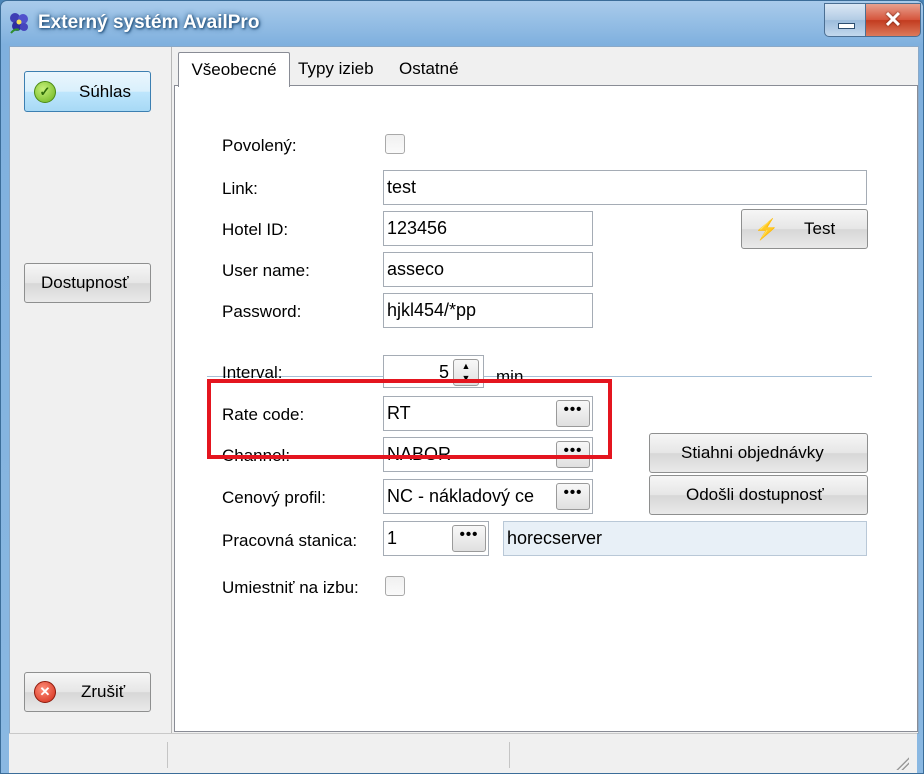 The image size is (924, 774). What do you see at coordinates (845, 20) in the screenshot?
I see `minimize-button` at bounding box center [845, 20].